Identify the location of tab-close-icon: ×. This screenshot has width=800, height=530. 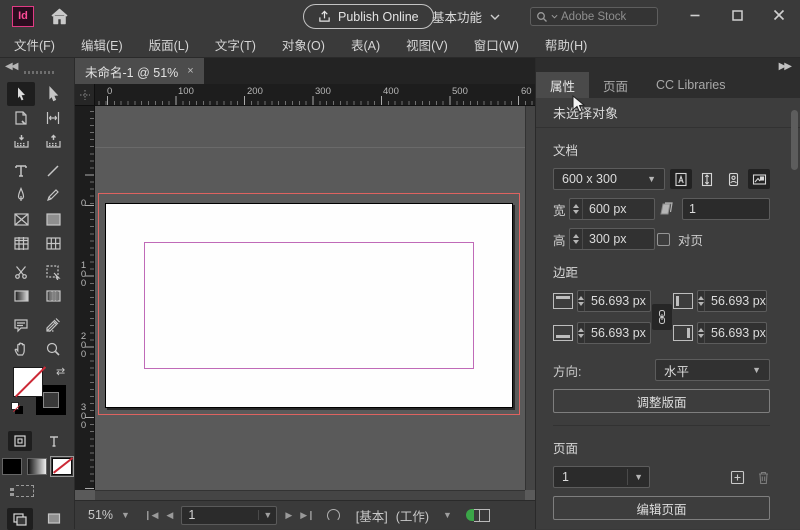
(190, 71).